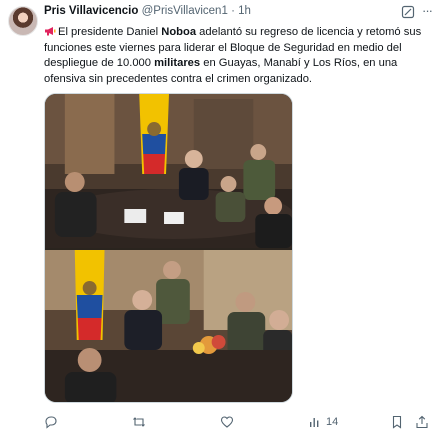  Describe the element at coordinates (185, 11) in the screenshot. I see `author-handle: @PrisVillavicen1` at that location.